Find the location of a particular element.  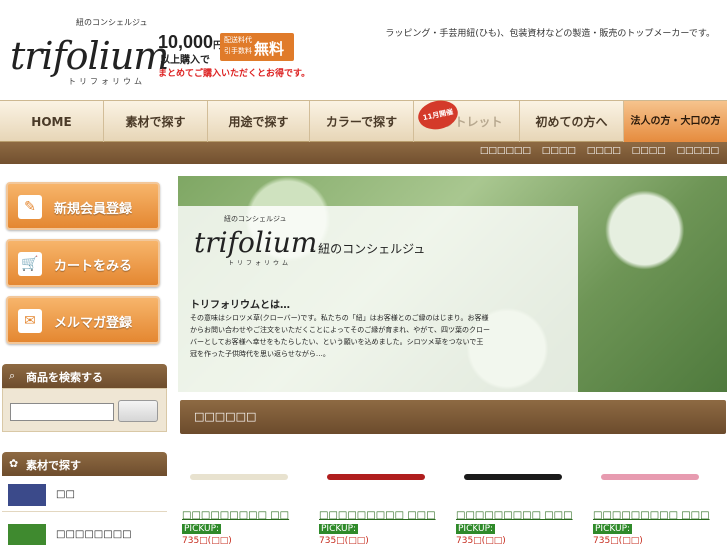

search-heading: ⌕ 商品を検索する is located at coordinates (84, 376).